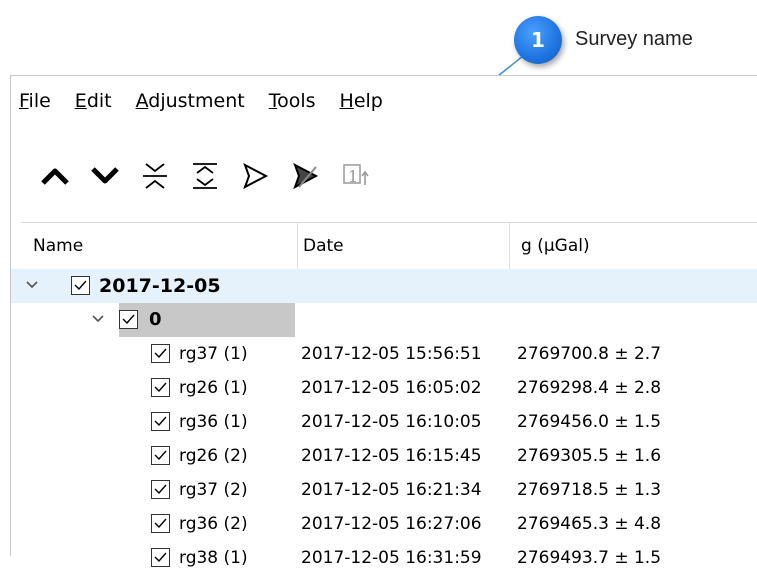  I want to click on callout-badge: 1, so click(538, 40).